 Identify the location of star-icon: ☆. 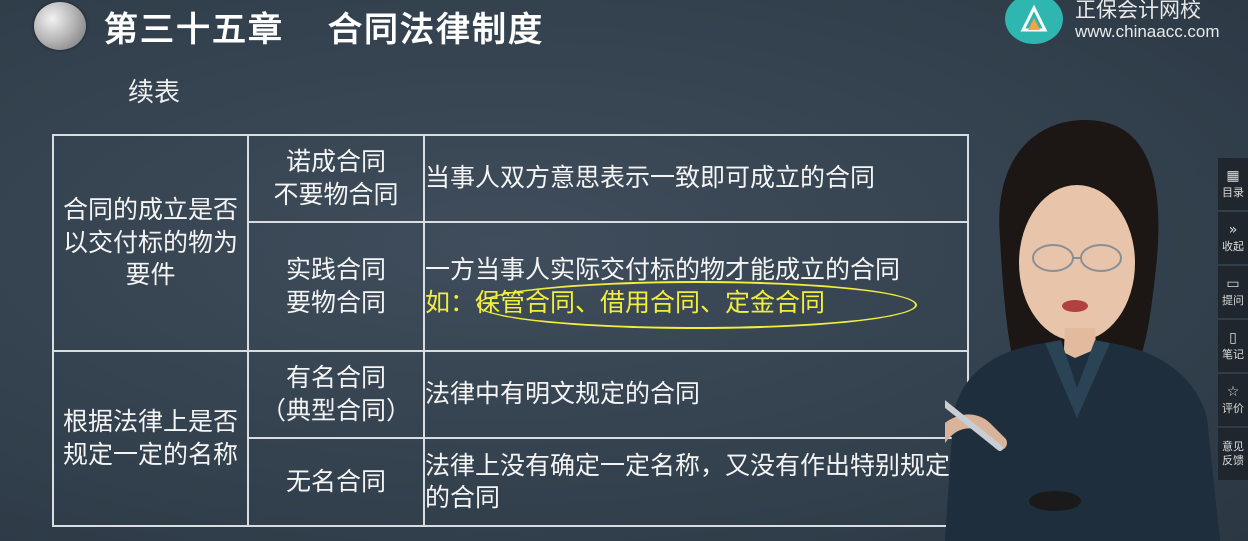
(1233, 392).